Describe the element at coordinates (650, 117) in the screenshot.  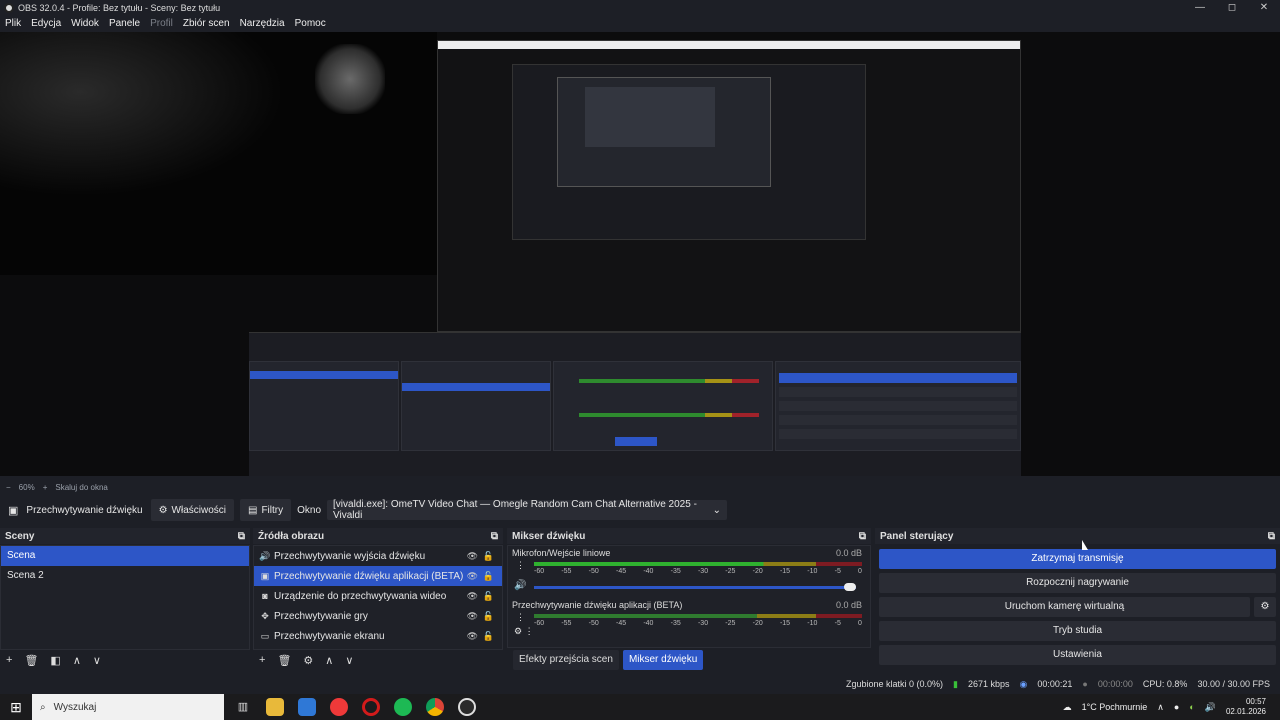
I see `nested-capture-level4` at that location.